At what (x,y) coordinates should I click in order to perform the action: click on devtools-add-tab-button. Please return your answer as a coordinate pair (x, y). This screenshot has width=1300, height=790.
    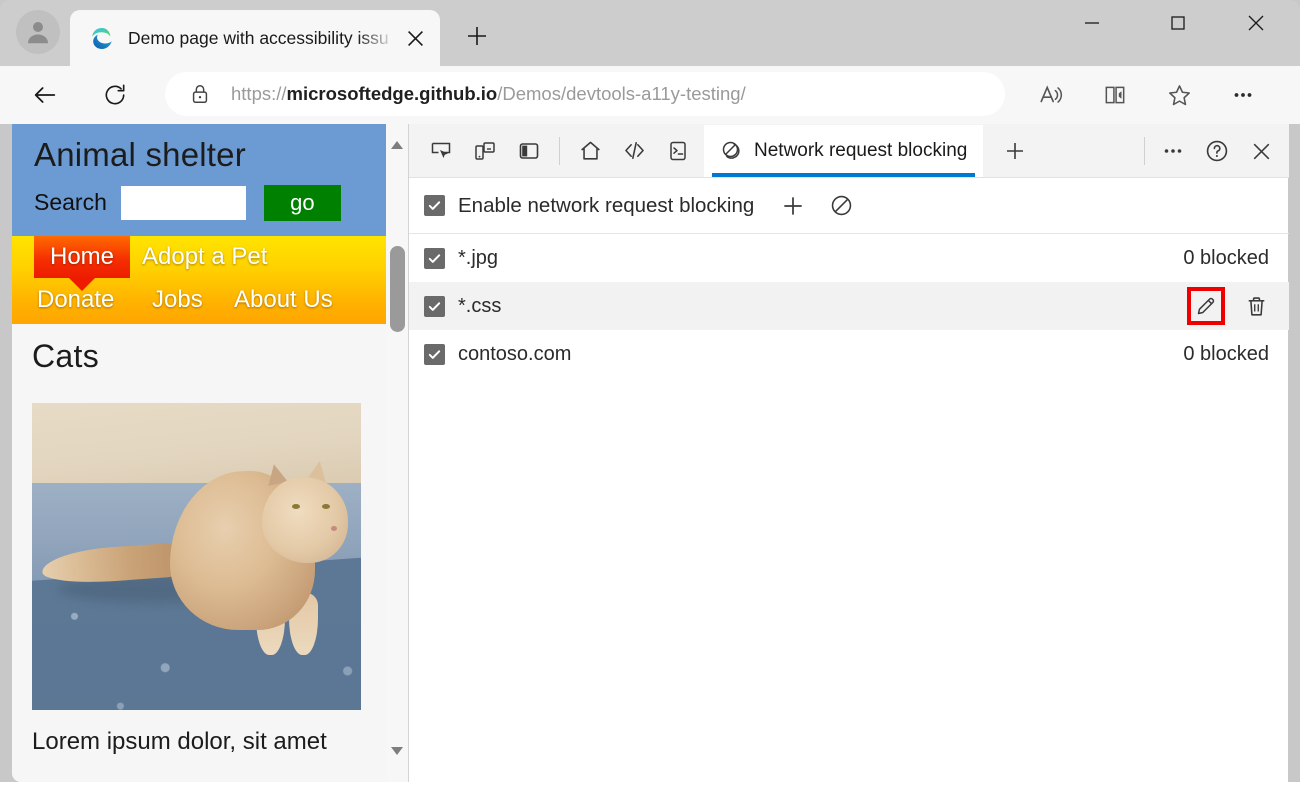
    Looking at the image, I should click on (1015, 151).